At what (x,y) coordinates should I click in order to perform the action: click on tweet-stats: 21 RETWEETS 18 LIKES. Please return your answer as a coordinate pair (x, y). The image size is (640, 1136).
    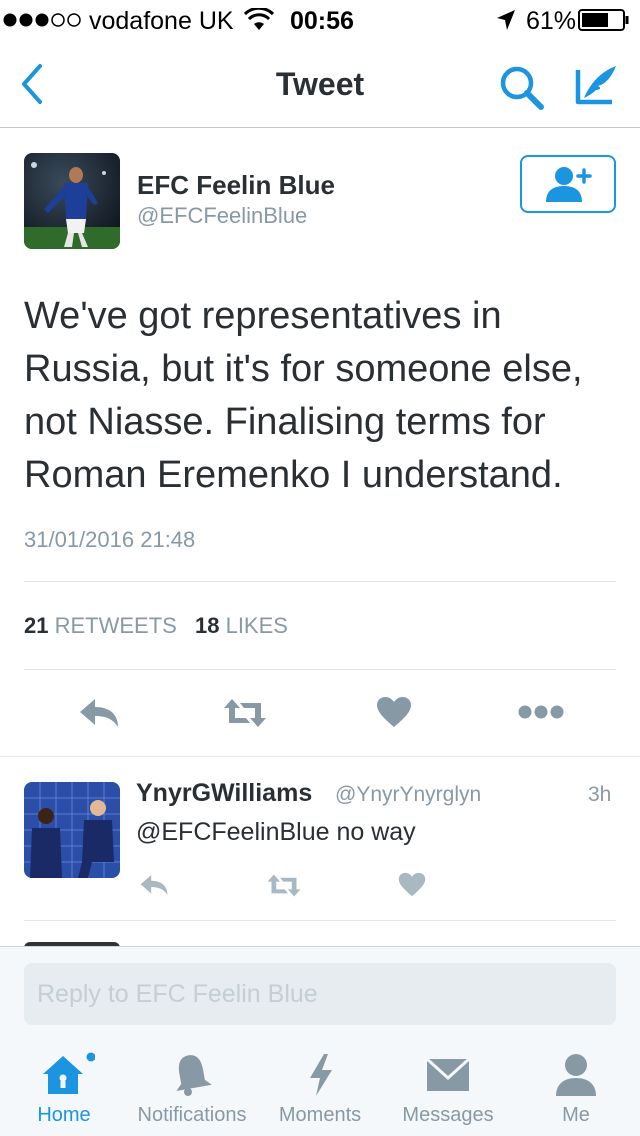
    Looking at the image, I should click on (156, 626).